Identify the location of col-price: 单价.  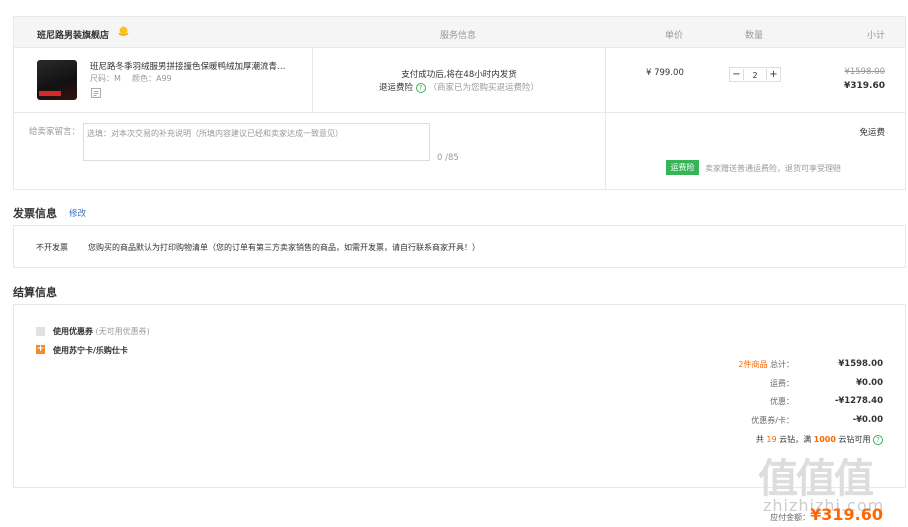
(674, 36).